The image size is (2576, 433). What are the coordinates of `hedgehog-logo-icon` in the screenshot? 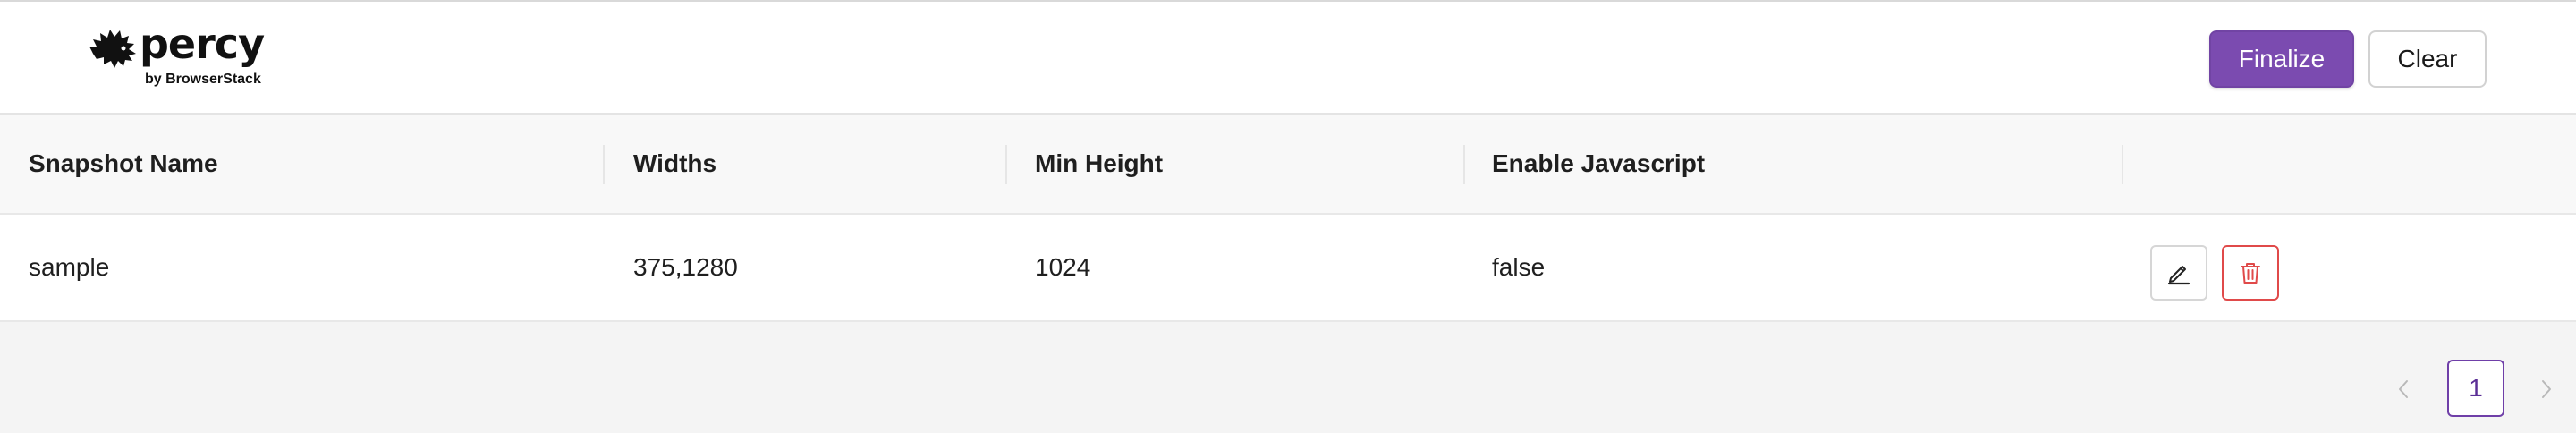 It's located at (112, 49).